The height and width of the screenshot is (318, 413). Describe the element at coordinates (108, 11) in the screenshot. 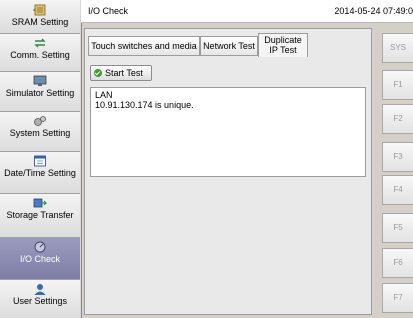

I see `page-title: I/O Check` at that location.